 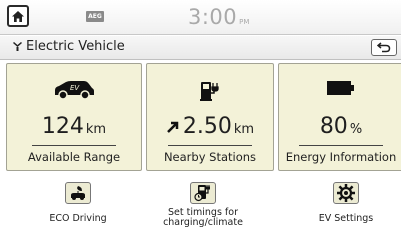 I want to click on home-icon, so click(x=18, y=16).